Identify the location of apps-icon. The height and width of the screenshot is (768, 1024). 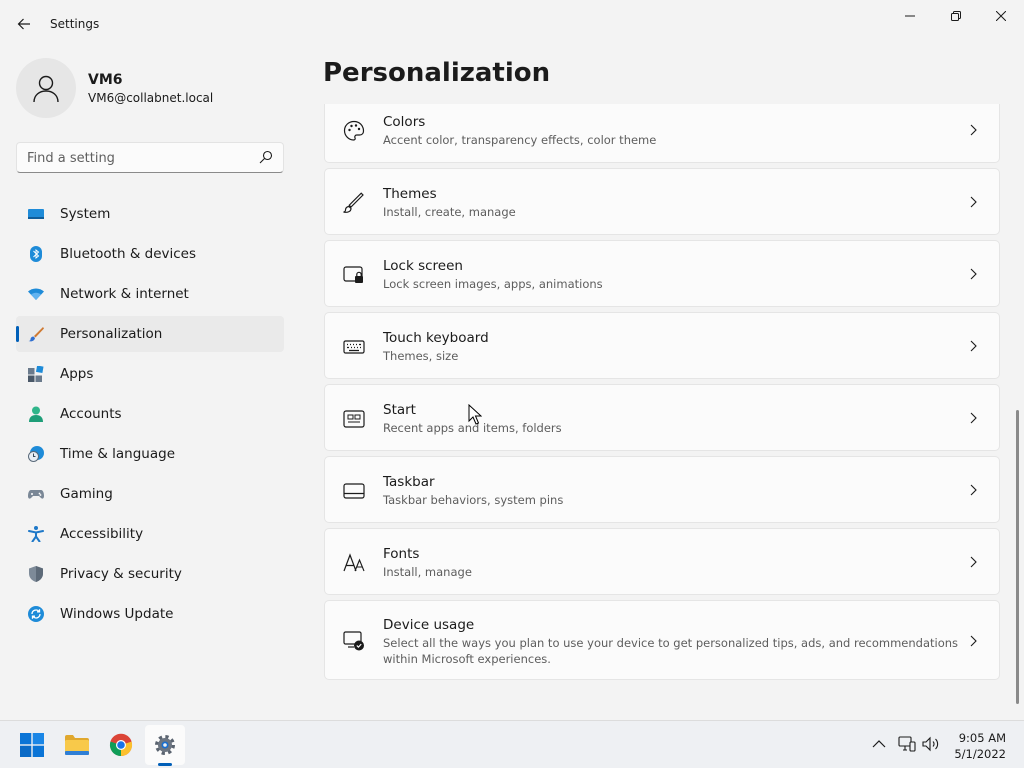
(36, 374).